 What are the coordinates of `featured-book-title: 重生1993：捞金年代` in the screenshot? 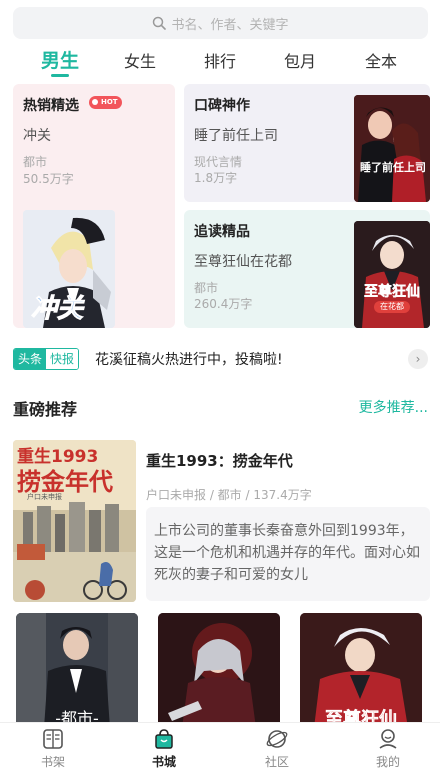 It's located at (219, 460).